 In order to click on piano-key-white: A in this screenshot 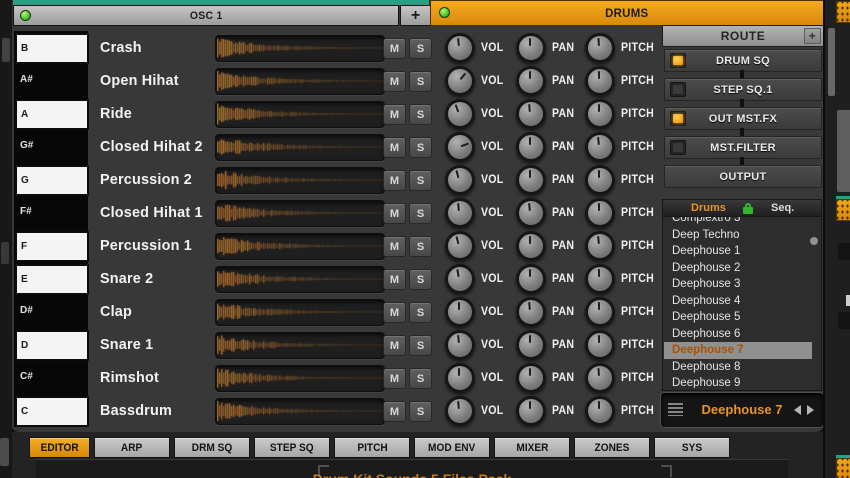, I will do `click(52, 114)`.